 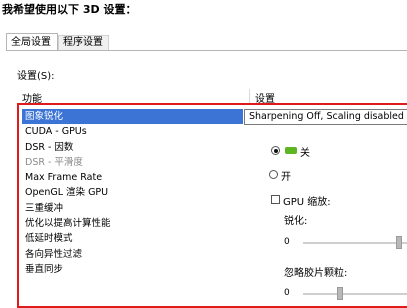 I want to click on radio-off-label: 关, so click(x=305, y=153).